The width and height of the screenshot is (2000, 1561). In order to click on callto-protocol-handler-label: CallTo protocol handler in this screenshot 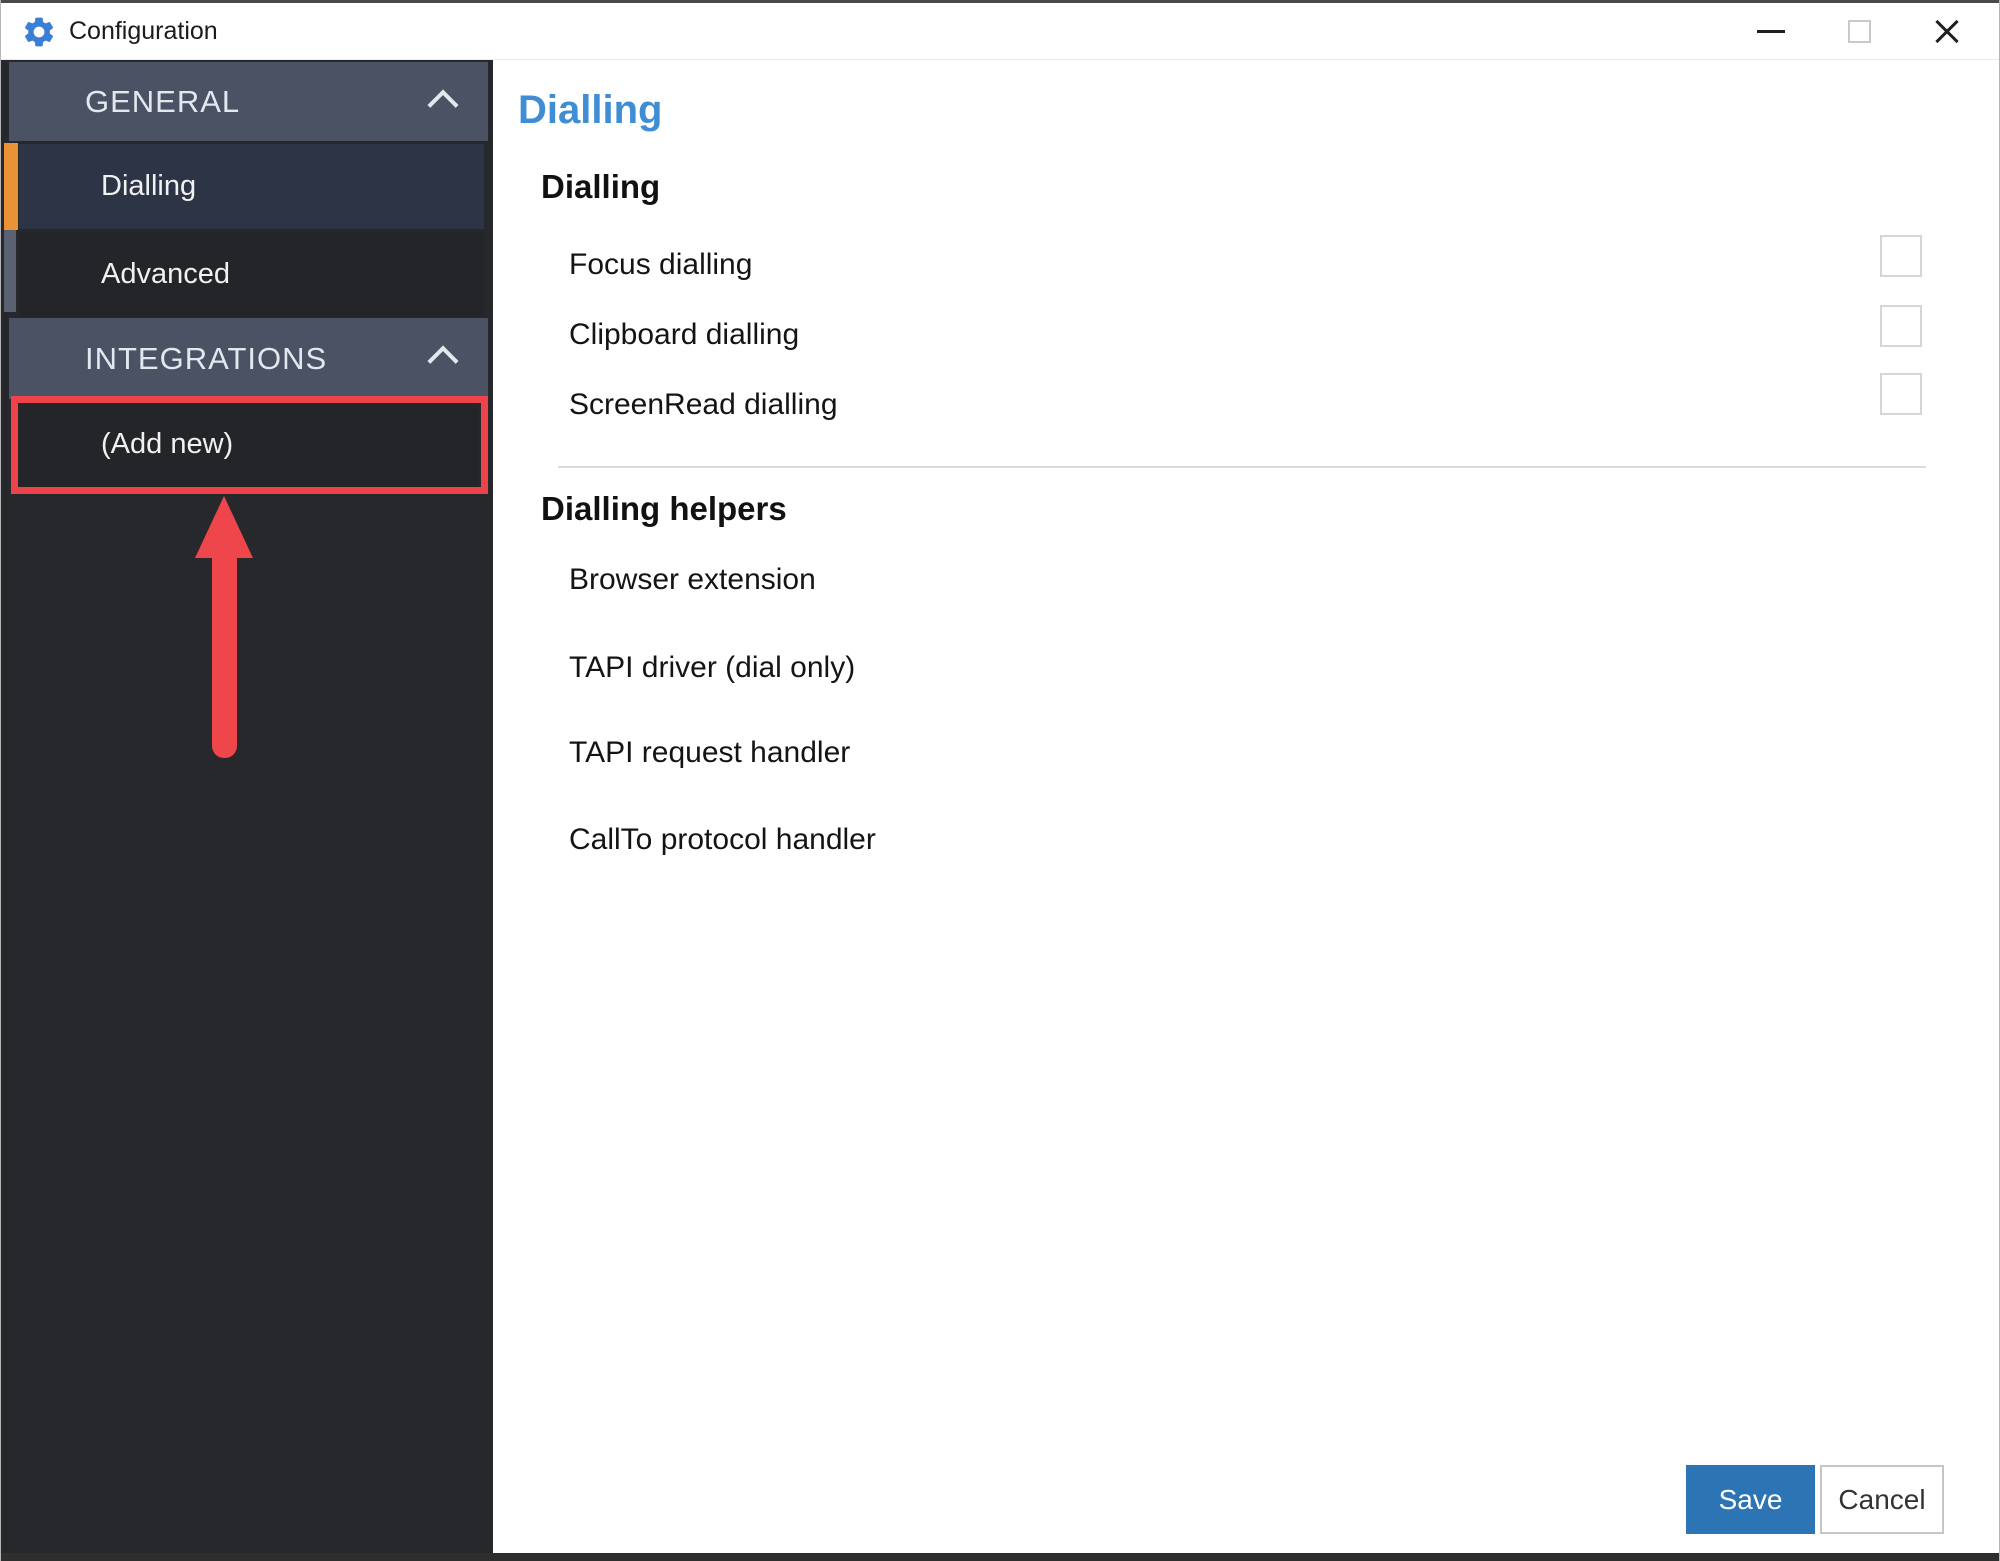, I will do `click(722, 839)`.